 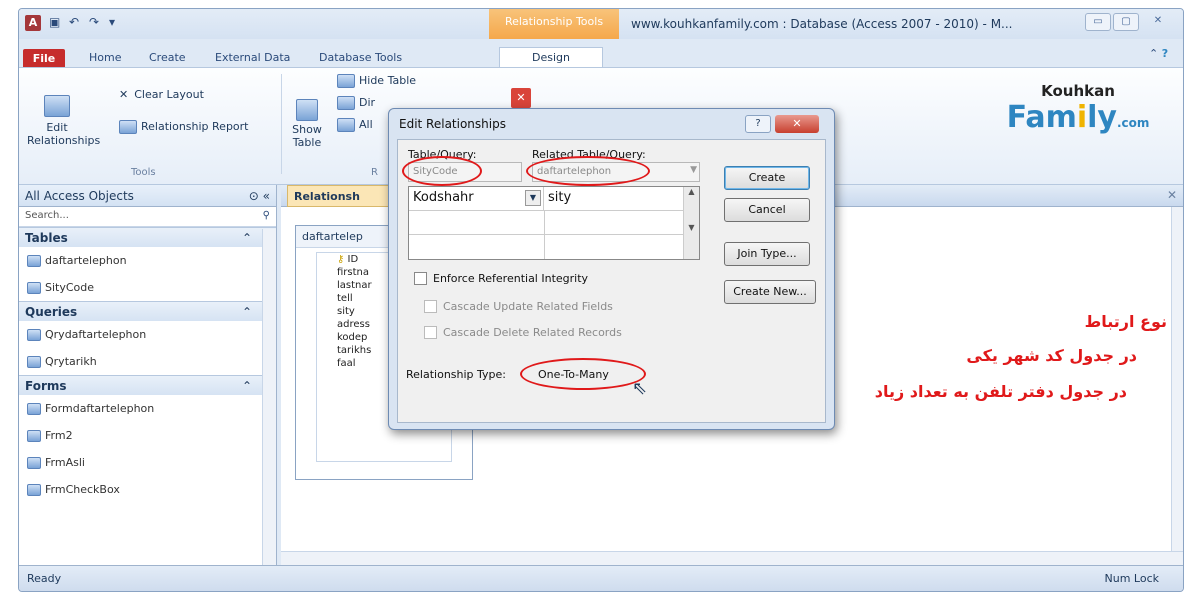 What do you see at coordinates (147, 237) in the screenshot?
I see `nav-category-tables: Tables ⌃` at bounding box center [147, 237].